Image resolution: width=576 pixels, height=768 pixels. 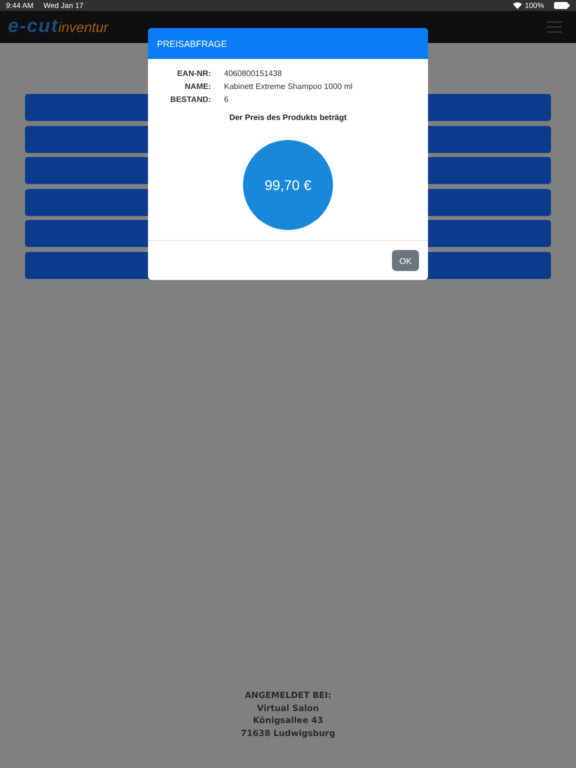 I want to click on logo-text: inventur, so click(x=83, y=27).